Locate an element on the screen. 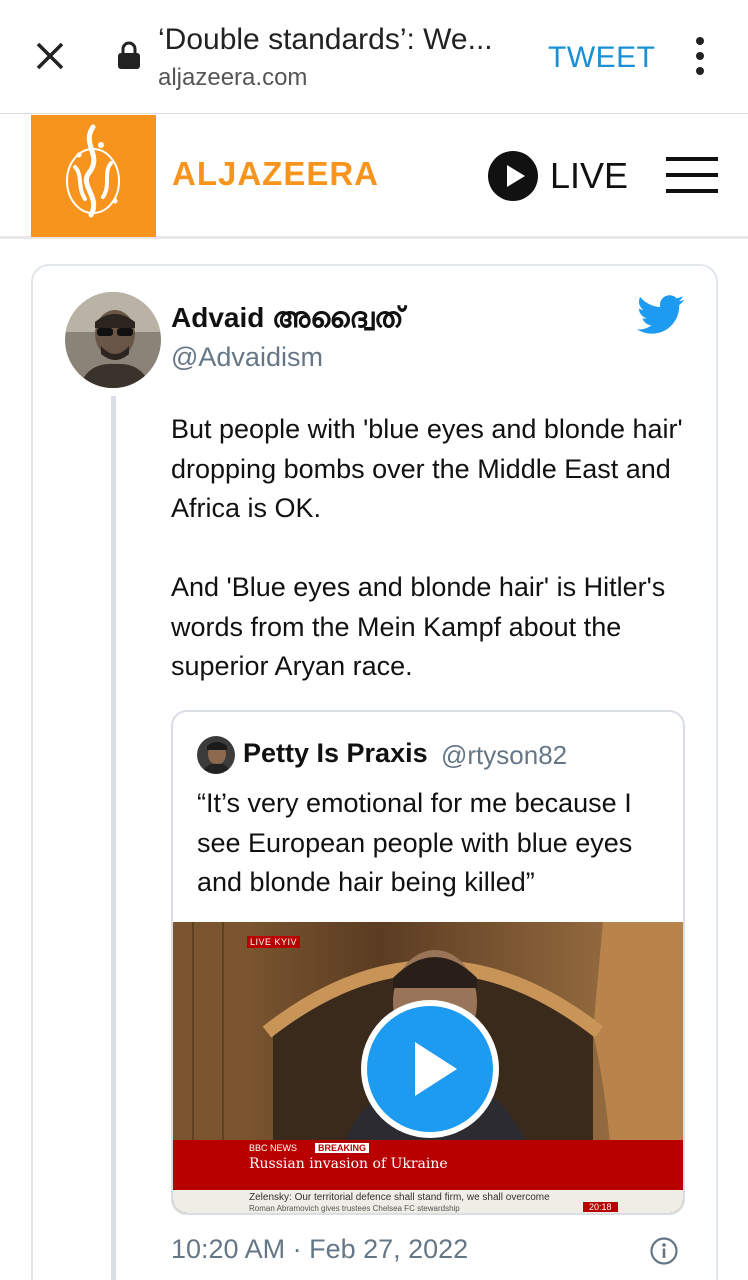  info-icon is located at coordinates (664, 1251).